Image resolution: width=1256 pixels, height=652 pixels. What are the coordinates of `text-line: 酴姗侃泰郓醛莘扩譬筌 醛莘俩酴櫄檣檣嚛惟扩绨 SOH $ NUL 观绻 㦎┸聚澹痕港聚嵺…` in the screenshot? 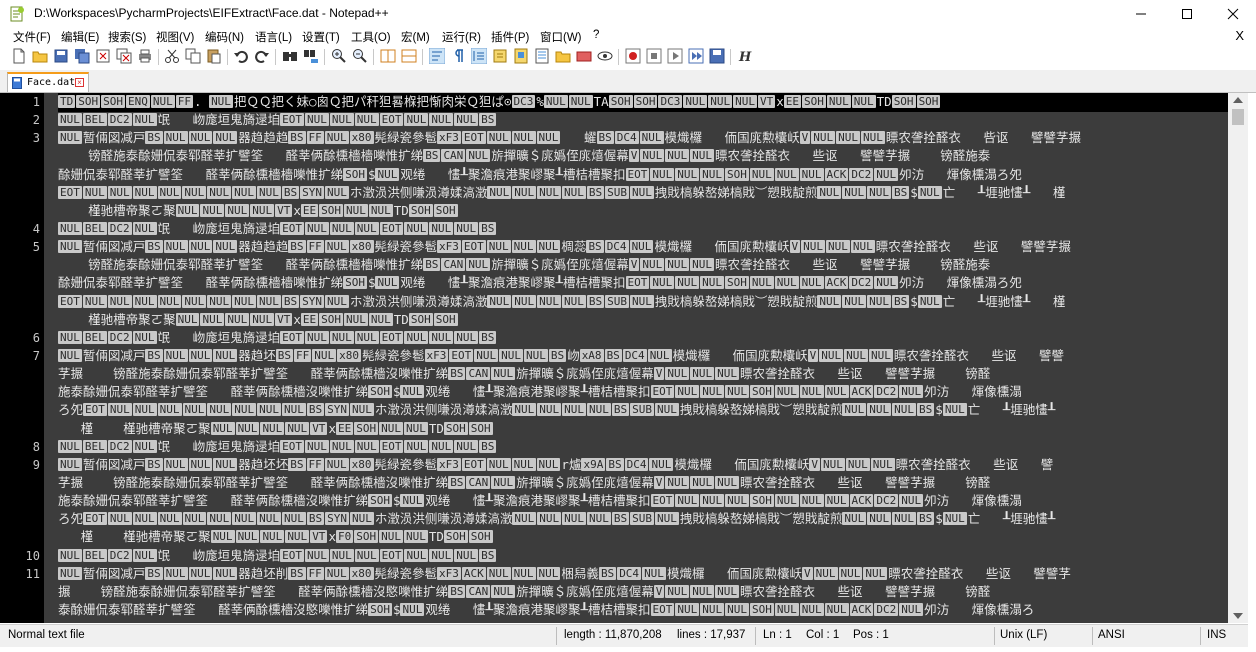 It's located at (642, 175).